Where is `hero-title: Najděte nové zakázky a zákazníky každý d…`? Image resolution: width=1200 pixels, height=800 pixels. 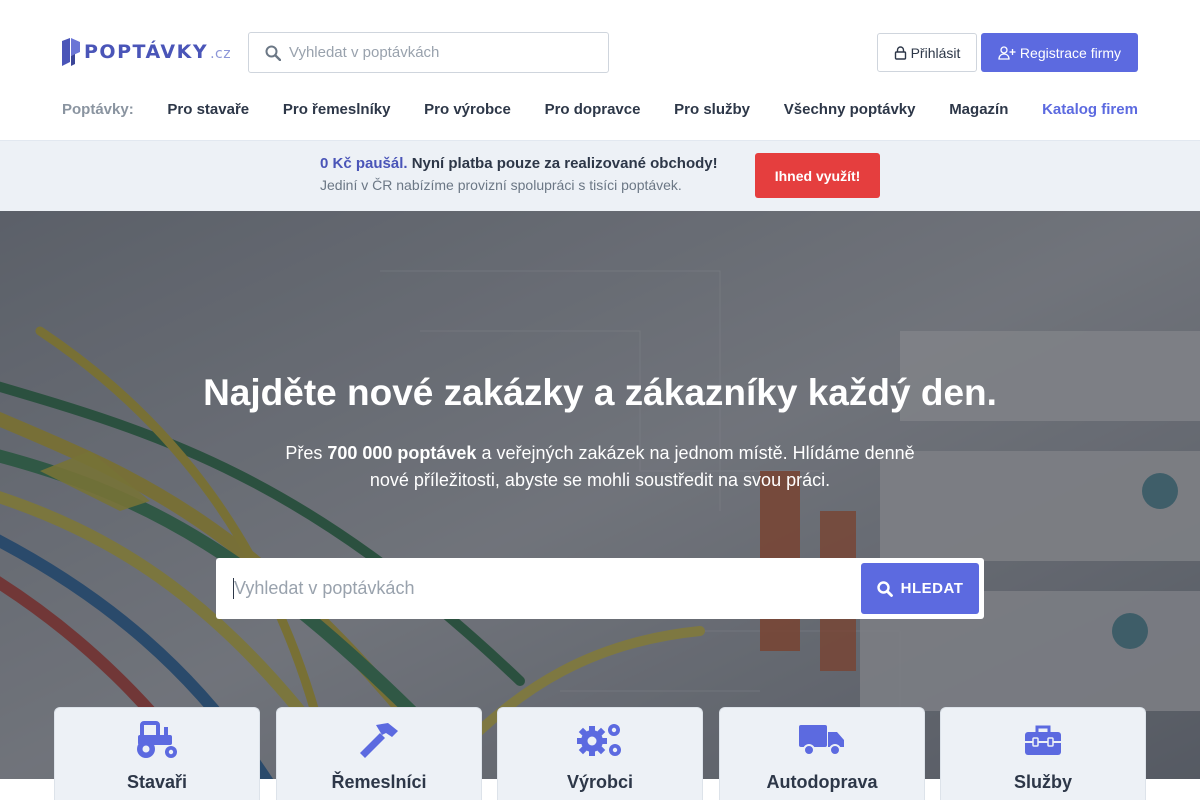 hero-title: Najděte nové zakázky a zákazníky každý d… is located at coordinates (600, 392).